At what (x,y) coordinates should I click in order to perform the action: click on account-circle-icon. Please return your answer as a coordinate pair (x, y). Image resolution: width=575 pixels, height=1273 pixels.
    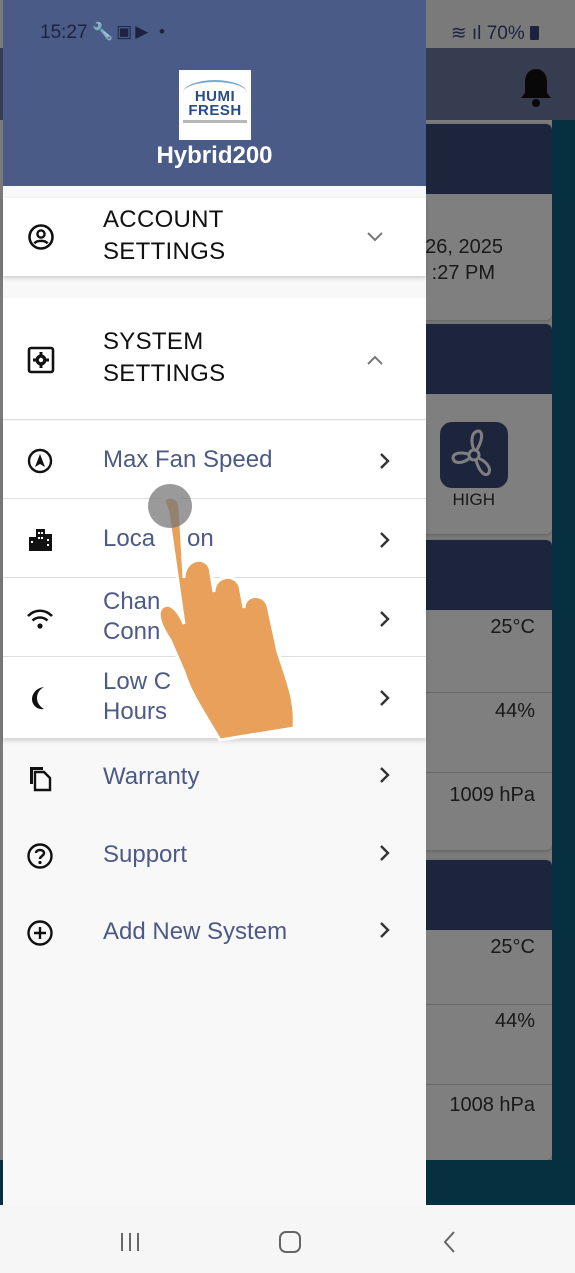
    Looking at the image, I should click on (41, 237).